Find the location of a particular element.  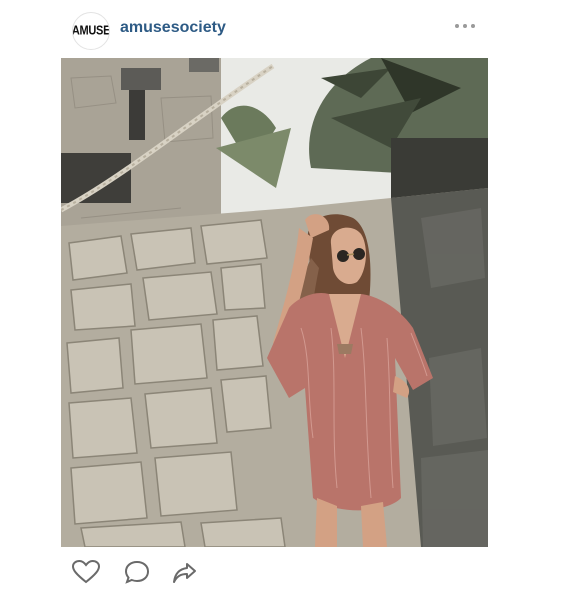

more-options-icon is located at coordinates (465, 26).